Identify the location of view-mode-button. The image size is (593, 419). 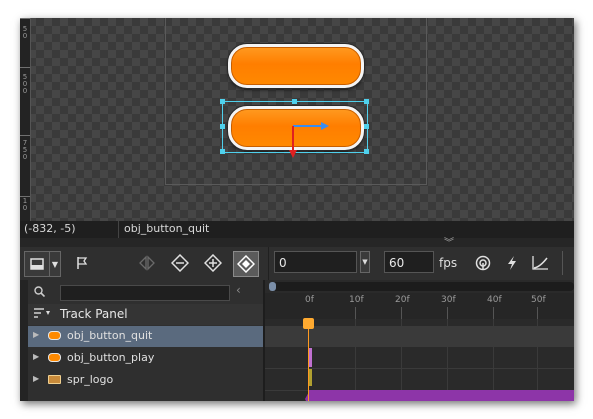
(37, 264).